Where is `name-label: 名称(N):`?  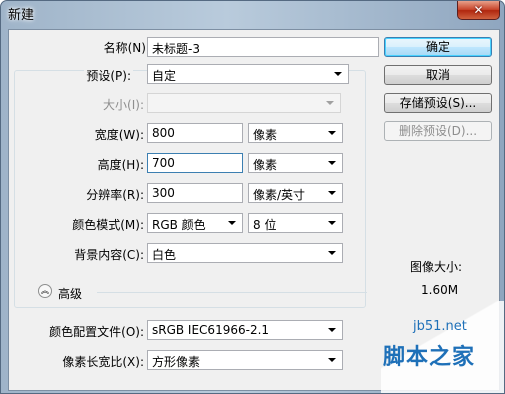 name-label: 名称(N): is located at coordinates (126, 48).